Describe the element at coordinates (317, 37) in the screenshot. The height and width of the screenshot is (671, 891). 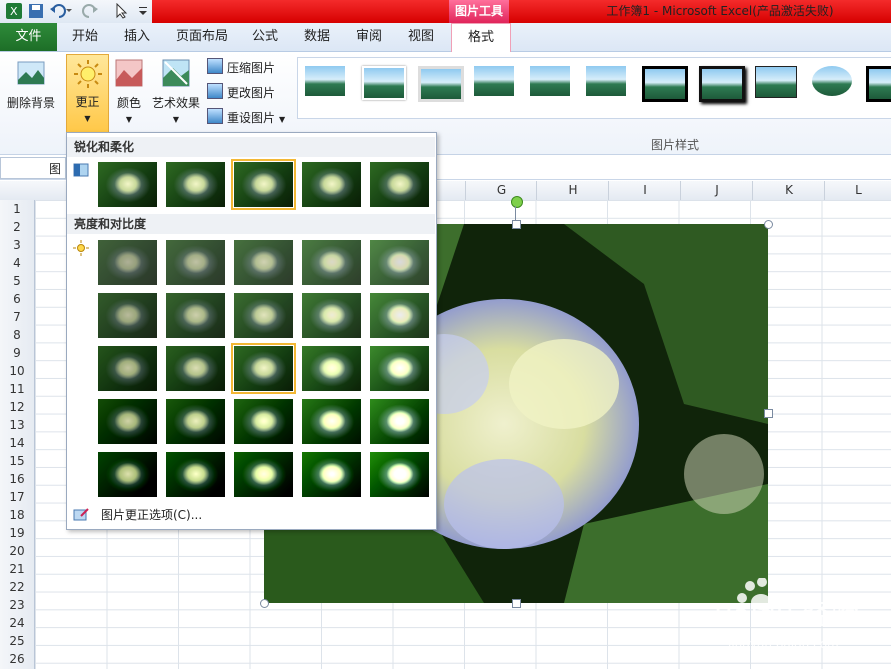
I see `tab-data: 数据` at that location.